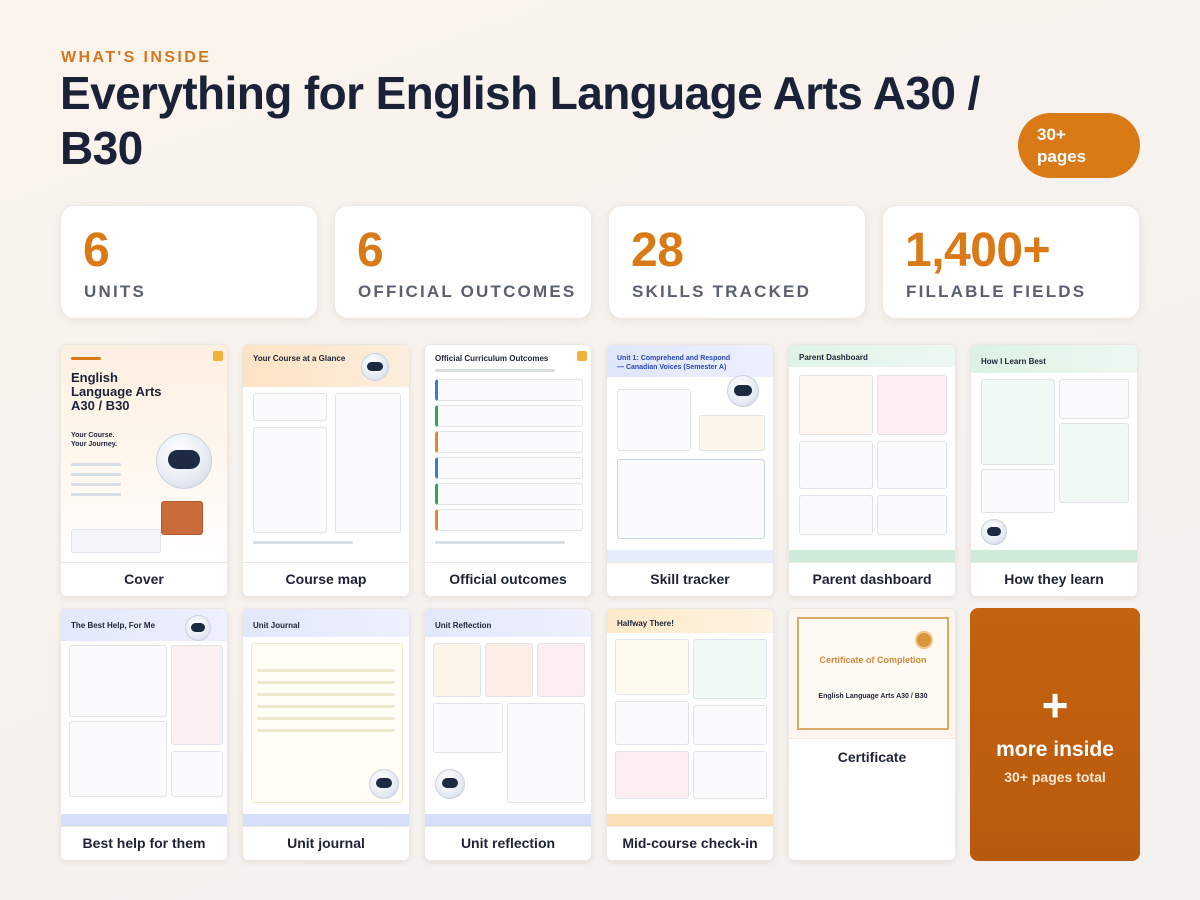 The width and height of the screenshot is (1200, 900). What do you see at coordinates (1055, 749) in the screenshot?
I see `more-title: more inside` at bounding box center [1055, 749].